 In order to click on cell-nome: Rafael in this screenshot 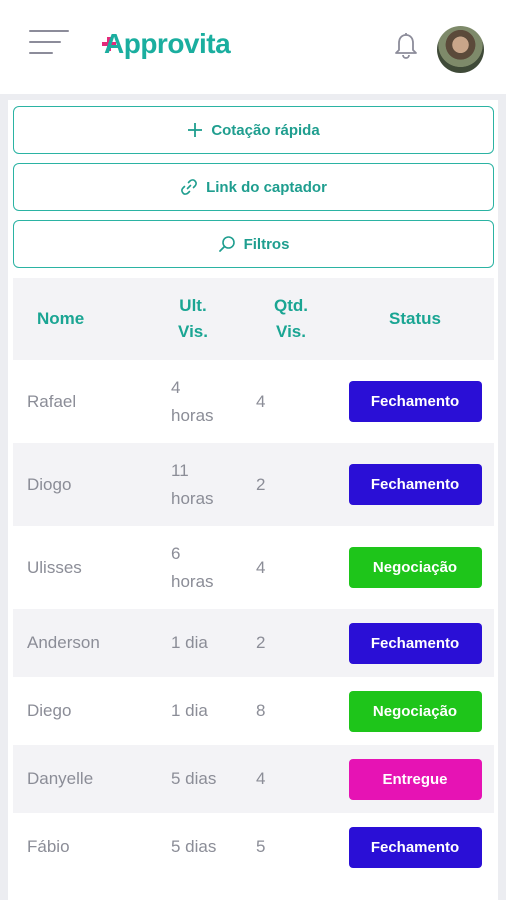, I will do `click(52, 401)`.